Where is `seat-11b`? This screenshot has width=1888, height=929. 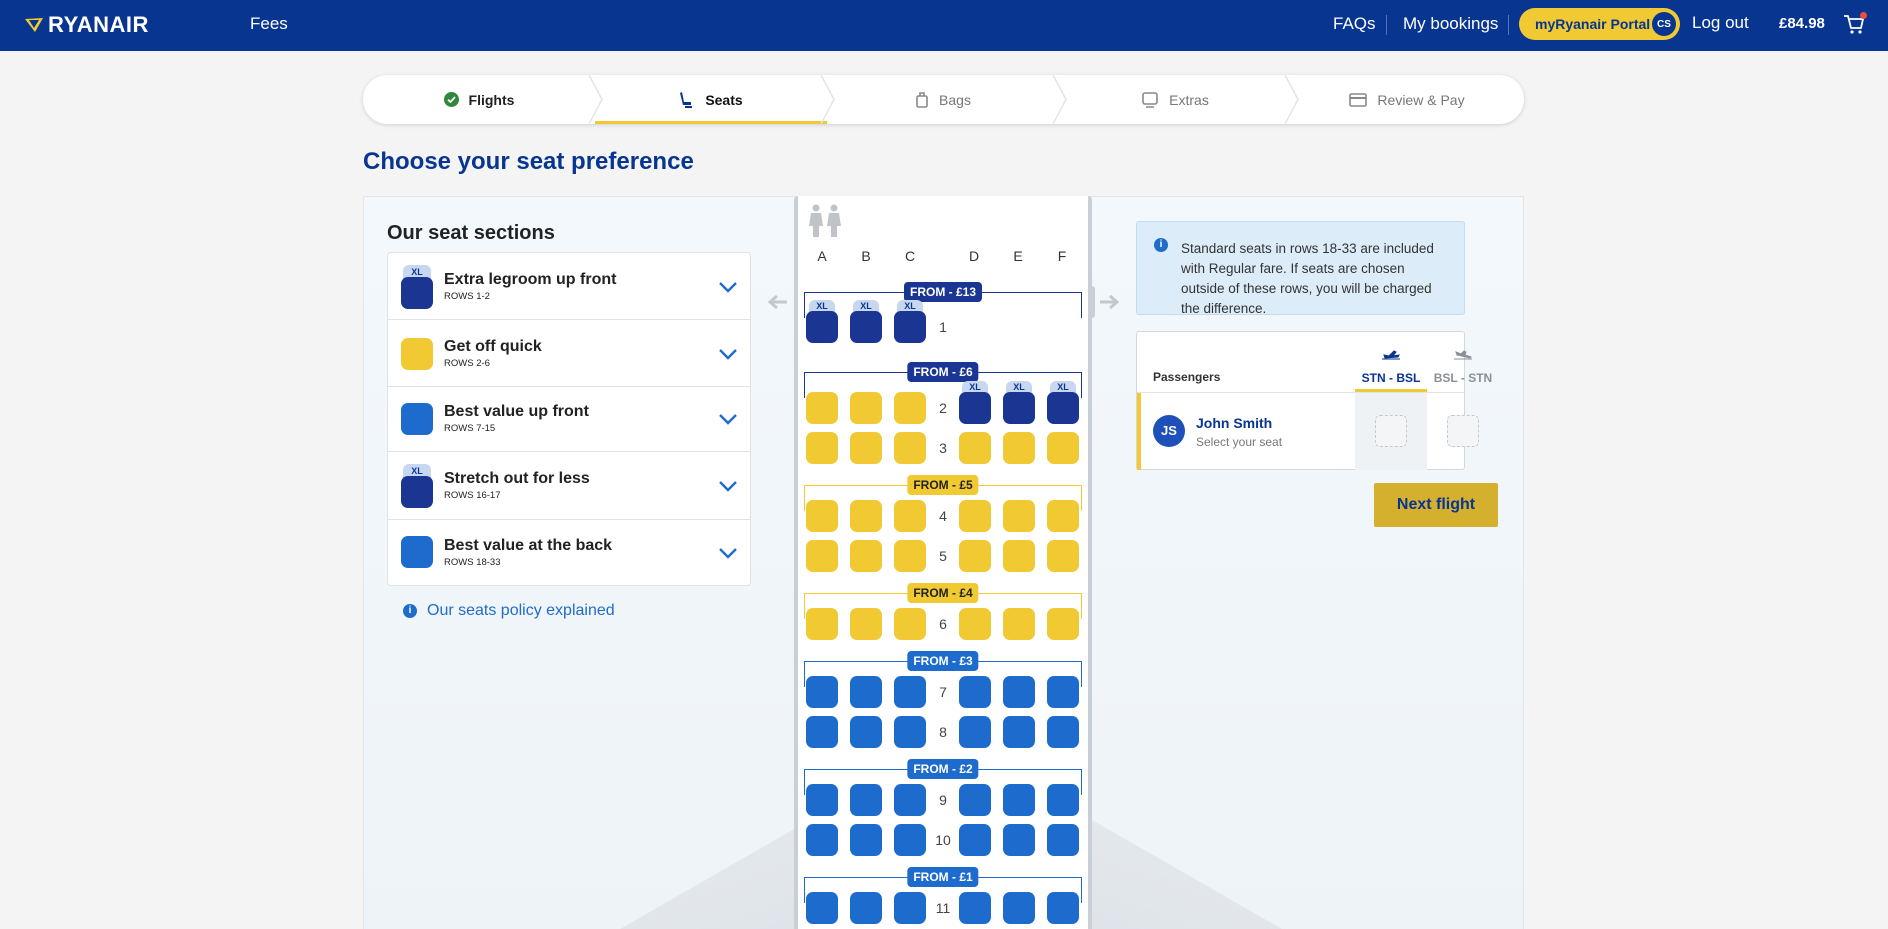 seat-11b is located at coordinates (866, 908).